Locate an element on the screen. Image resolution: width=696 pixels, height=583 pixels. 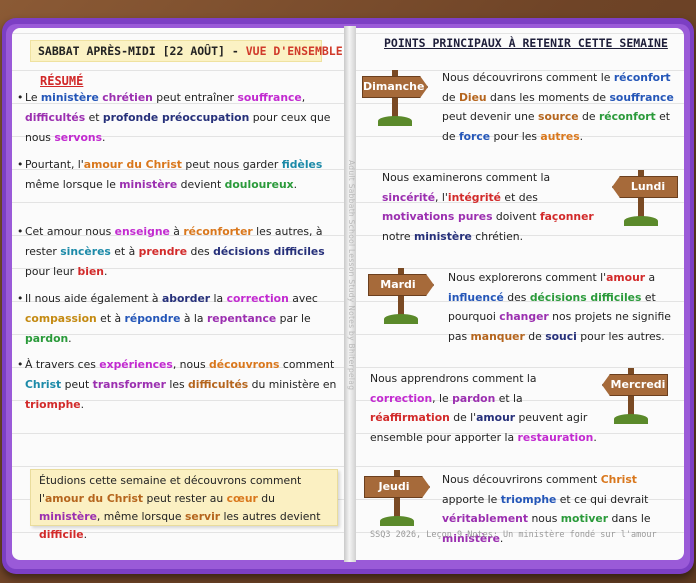
keyword: réaffirmation is located at coordinates (410, 417).